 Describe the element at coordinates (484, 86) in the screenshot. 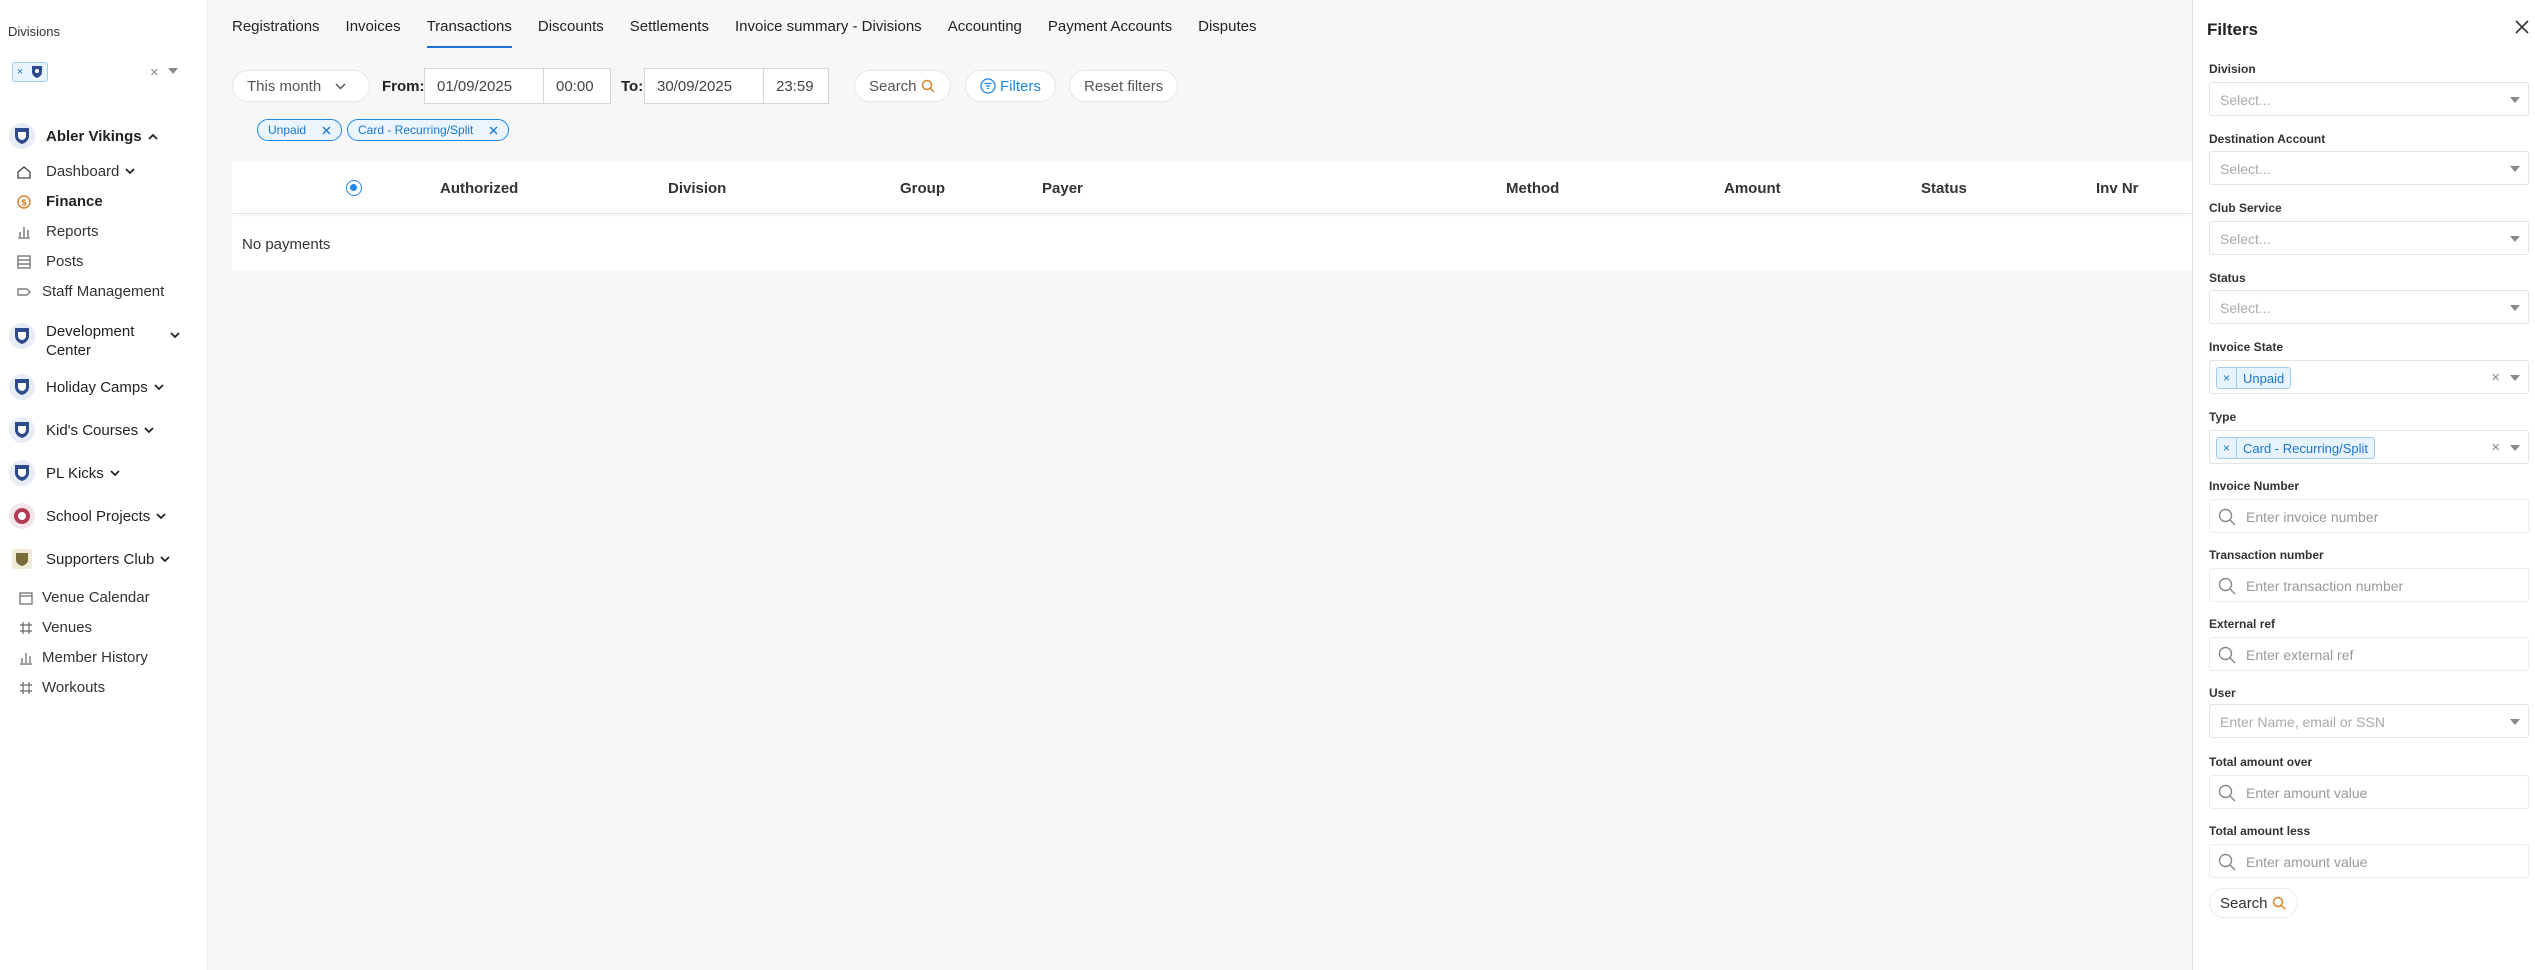

I see `from-date-input: 01/09/2025` at that location.